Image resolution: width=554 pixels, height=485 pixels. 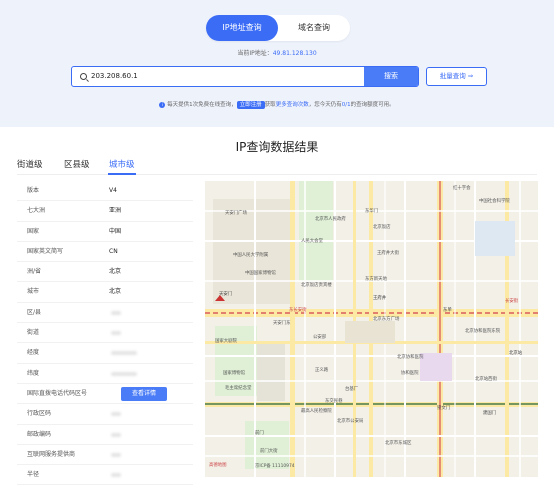 I want to click on info-row-city: 城市 北京, so click(x=105, y=292).